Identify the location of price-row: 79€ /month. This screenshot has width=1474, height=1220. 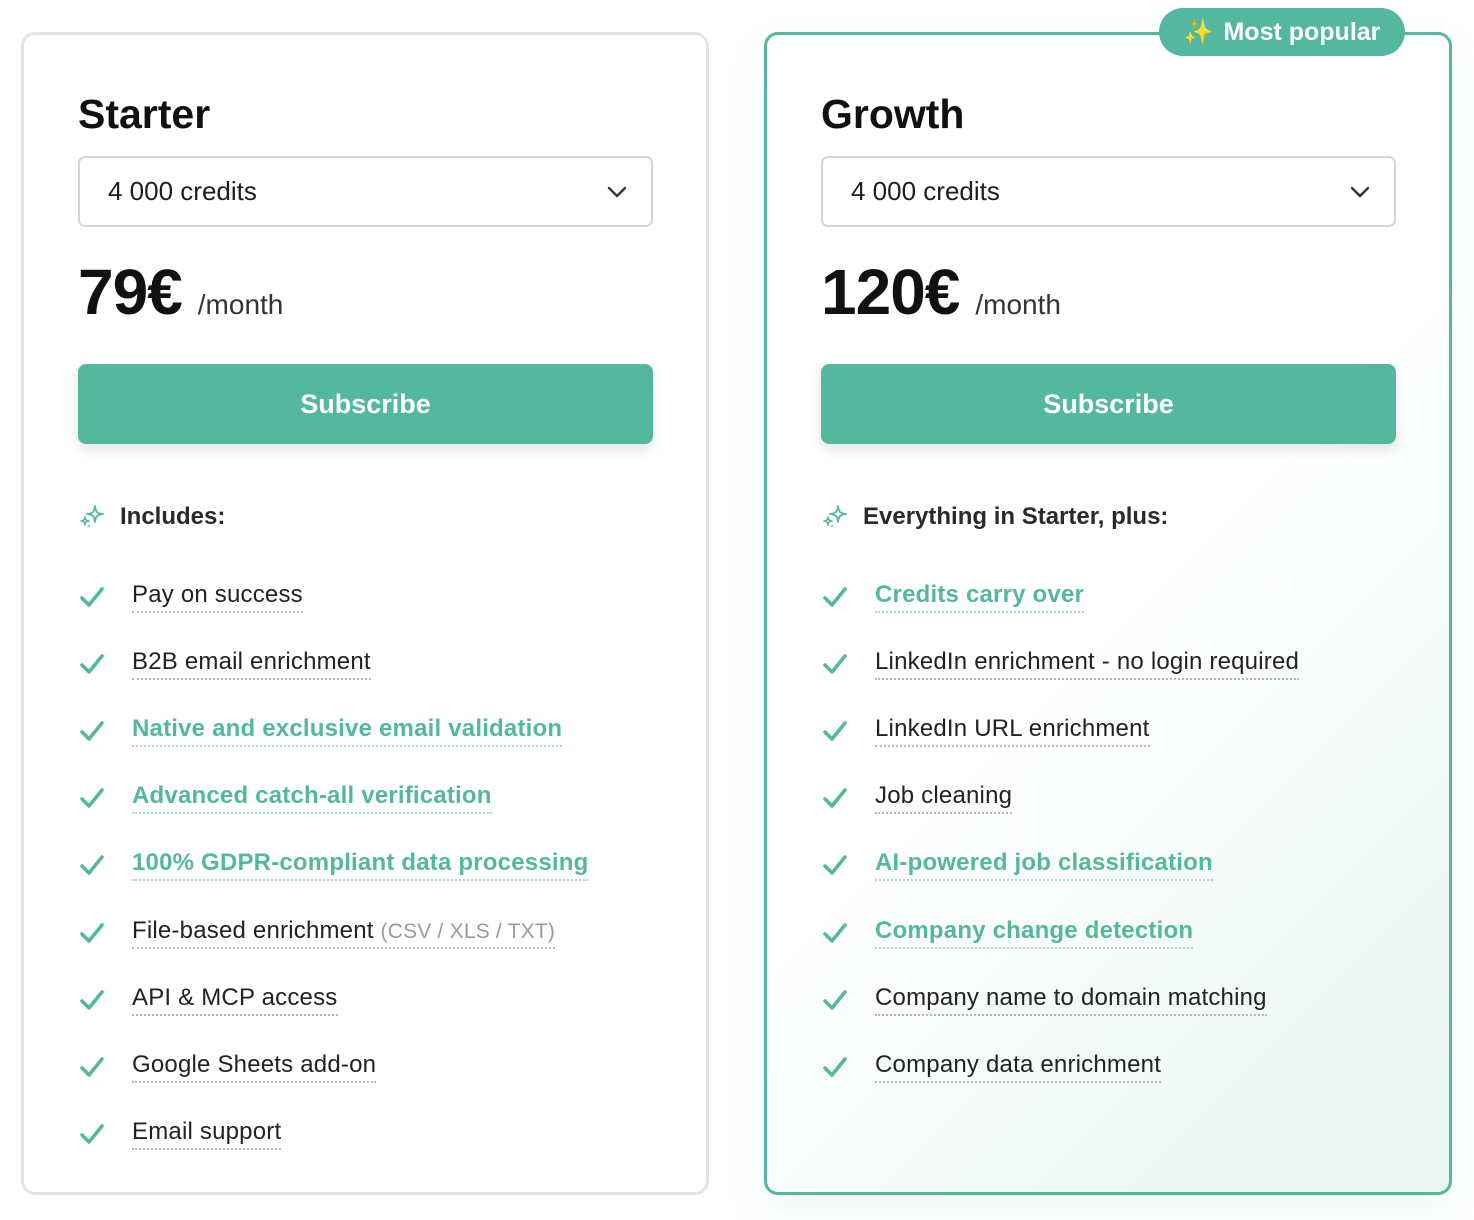
(180, 292).